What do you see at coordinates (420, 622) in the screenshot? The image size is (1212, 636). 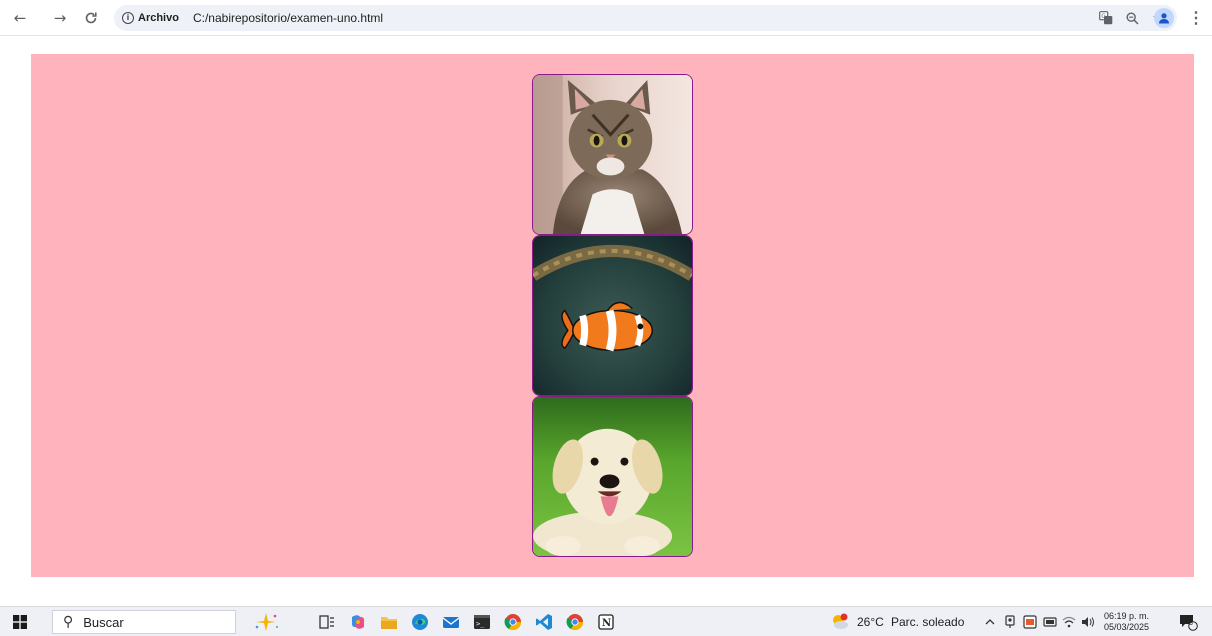 I see `edge-icon` at bounding box center [420, 622].